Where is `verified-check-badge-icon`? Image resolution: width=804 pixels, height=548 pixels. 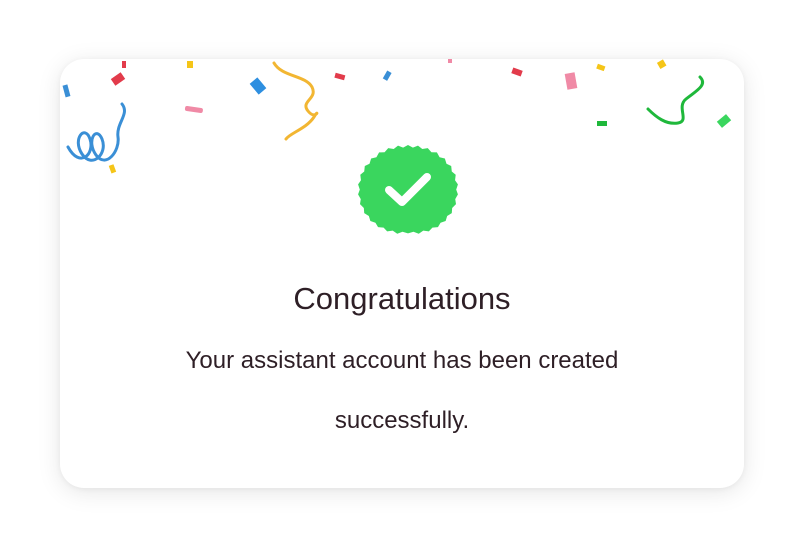
verified-check-badge-icon is located at coordinates (408, 189).